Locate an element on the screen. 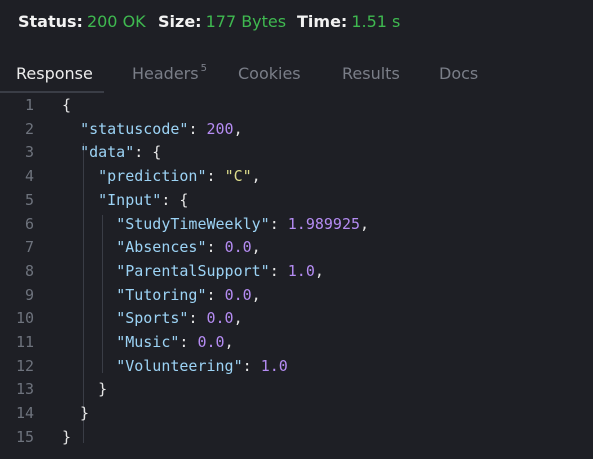 The width and height of the screenshot is (593, 459). headers-count-badge: 5 is located at coordinates (203, 68).